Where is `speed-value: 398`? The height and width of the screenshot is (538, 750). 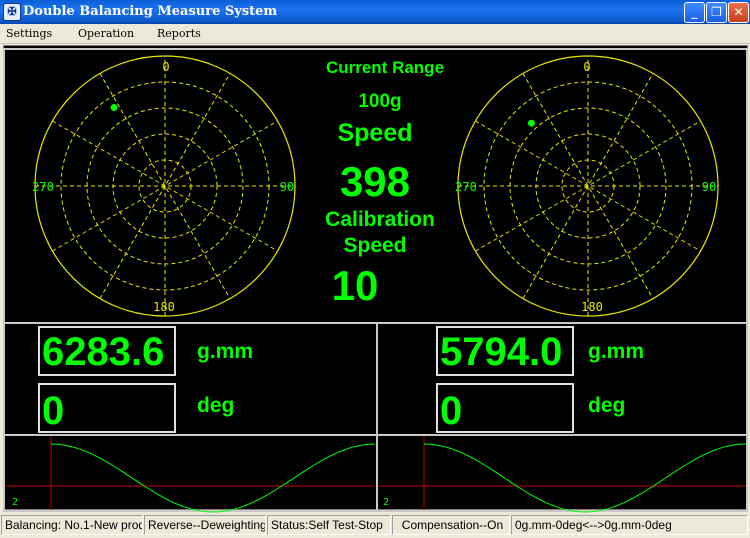
speed-value: 398 is located at coordinates (375, 181).